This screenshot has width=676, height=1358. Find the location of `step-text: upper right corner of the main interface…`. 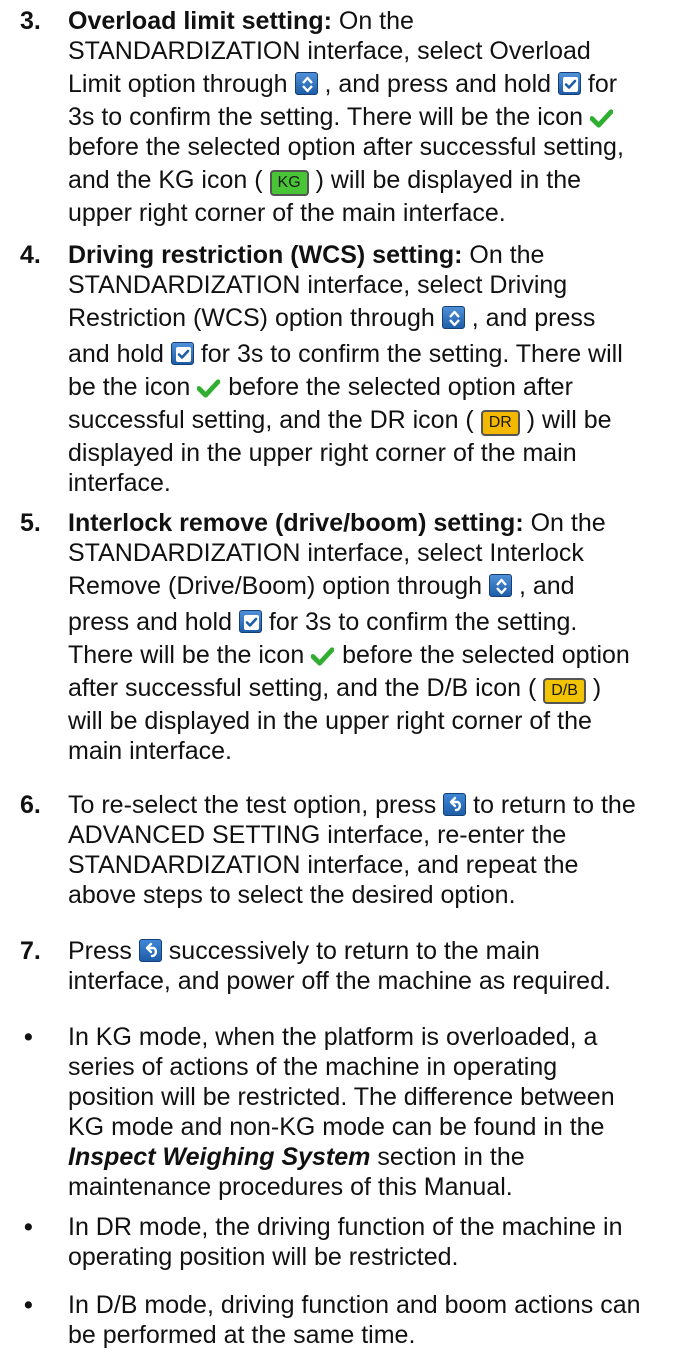

step-text: upper right corner of the main interface… is located at coordinates (287, 213).